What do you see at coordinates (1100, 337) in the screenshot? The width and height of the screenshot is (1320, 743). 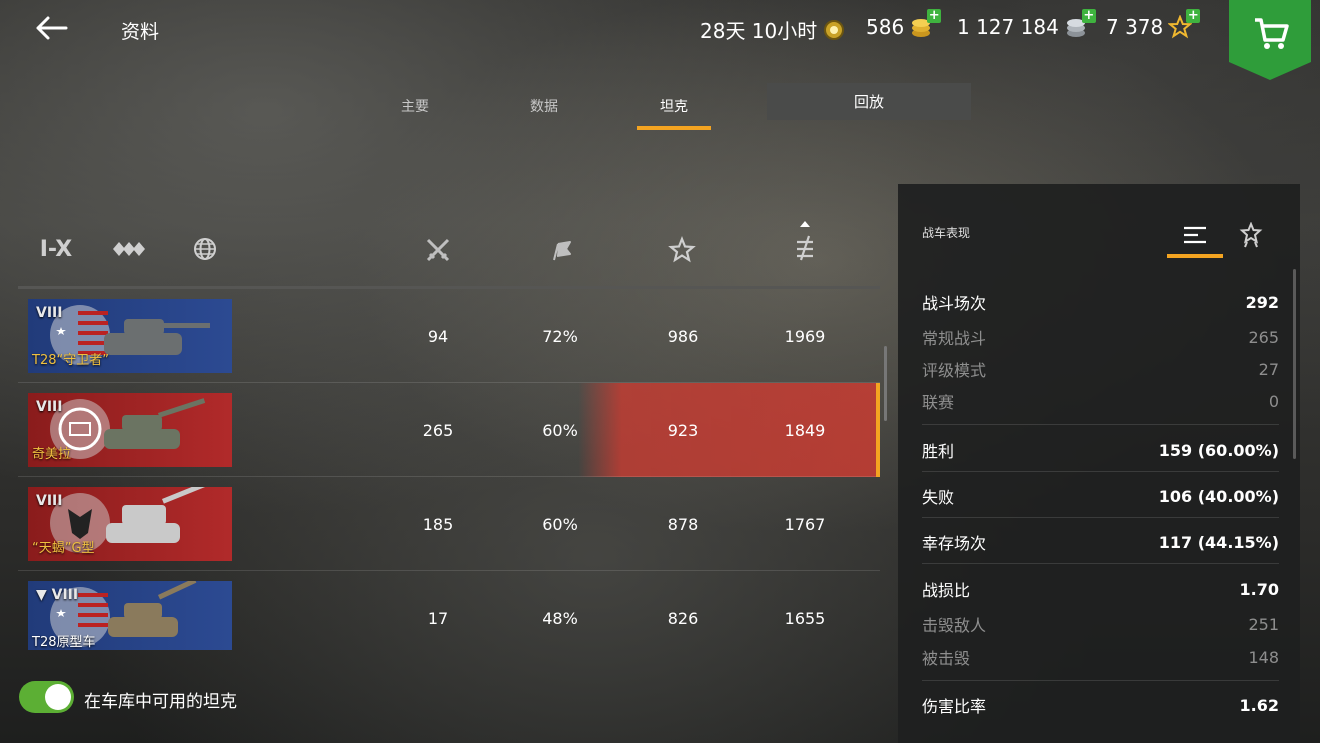 I see `stat-regular-battles: 常规战斗 265` at bounding box center [1100, 337].